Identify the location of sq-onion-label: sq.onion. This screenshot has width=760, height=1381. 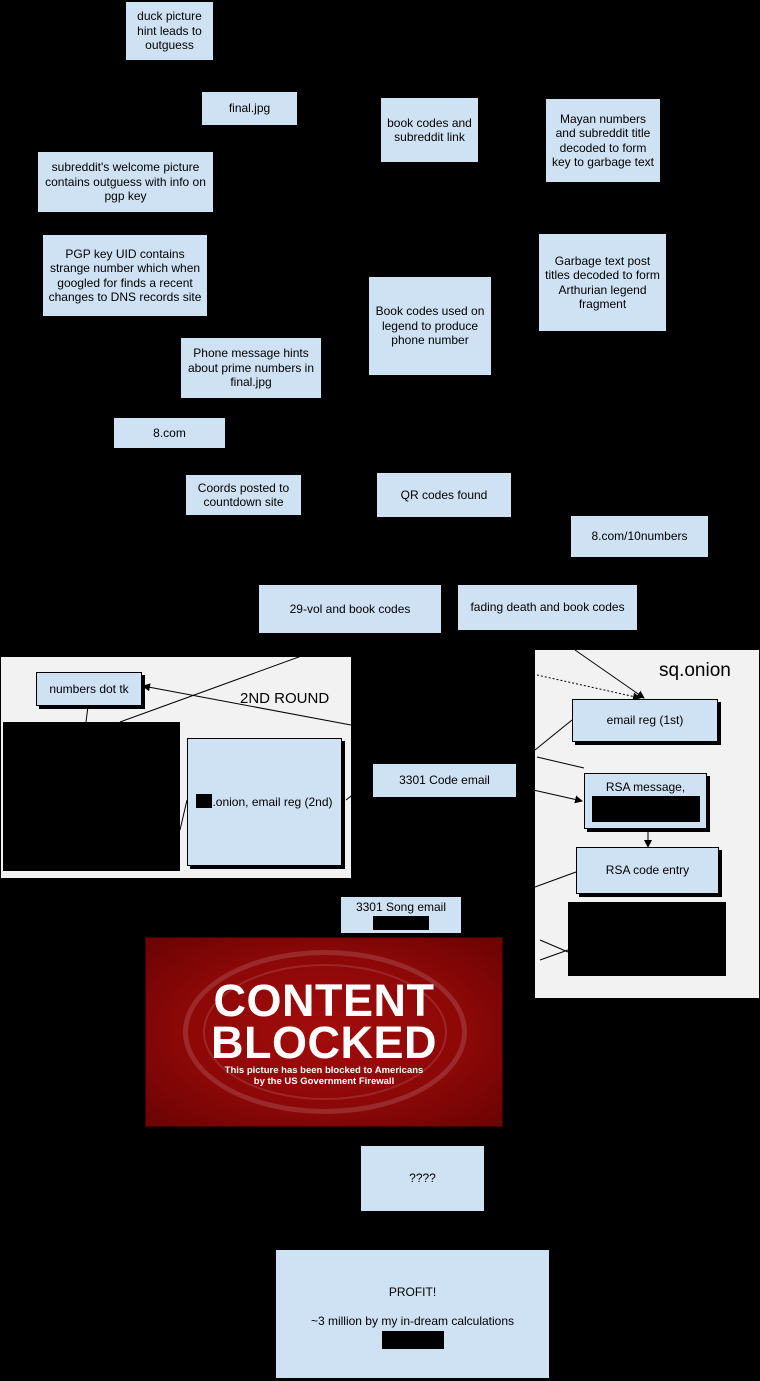
(695, 670).